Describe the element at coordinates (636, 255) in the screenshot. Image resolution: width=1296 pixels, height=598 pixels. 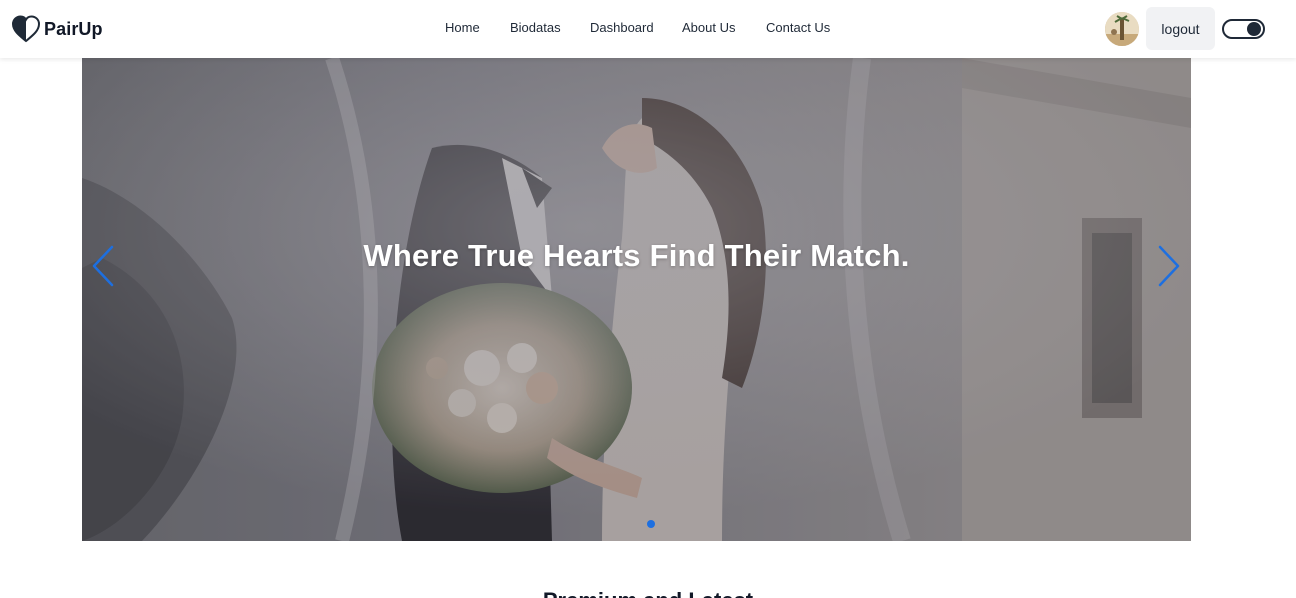
I see `hero-title: Where True Hearts Find Their Match.` at that location.